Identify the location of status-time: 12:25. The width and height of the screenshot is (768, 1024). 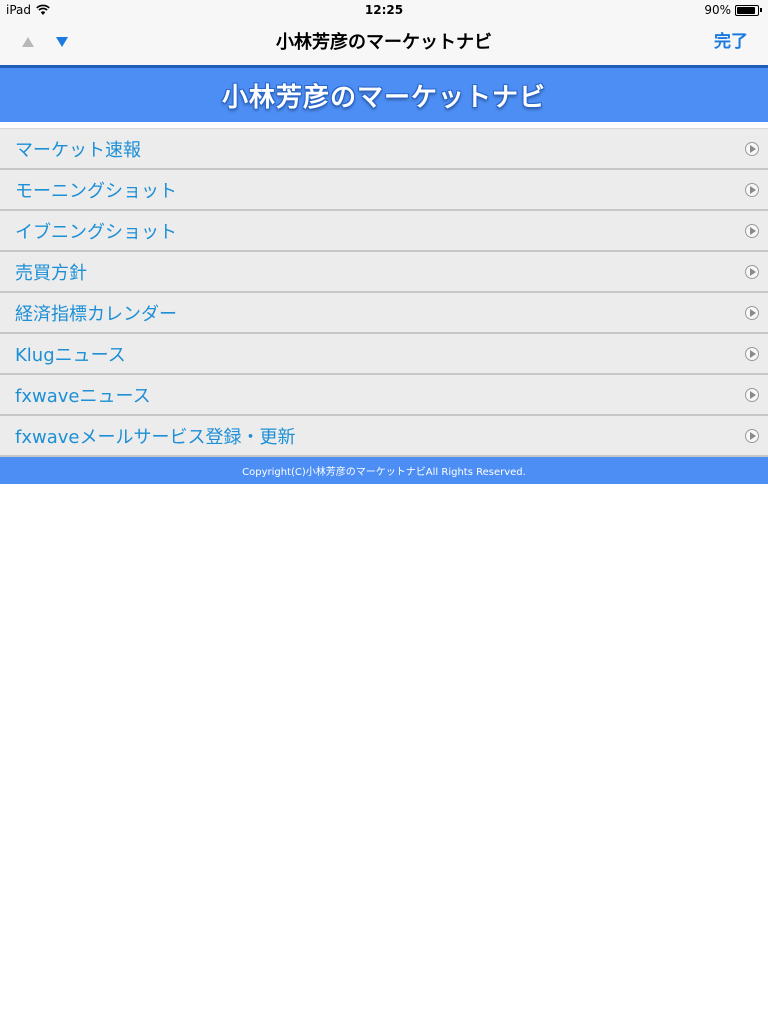
(384, 10).